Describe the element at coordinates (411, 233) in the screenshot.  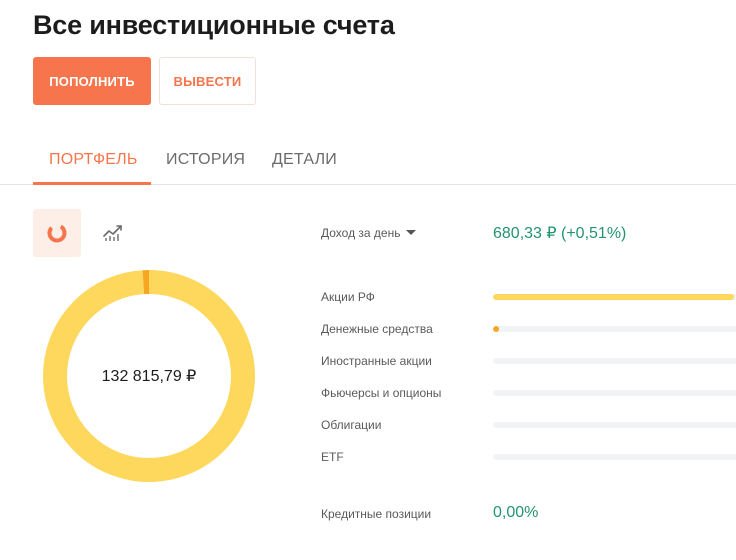
I see `caret-down-icon` at that location.